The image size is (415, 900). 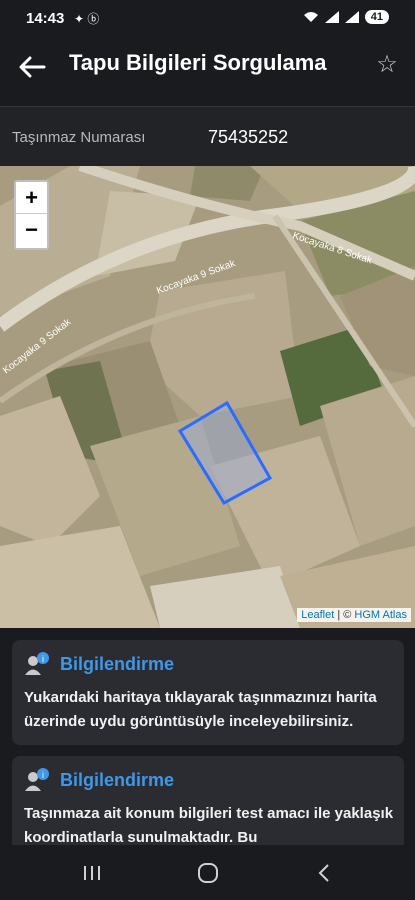 I want to click on system-nav-bar, so click(x=207, y=872).